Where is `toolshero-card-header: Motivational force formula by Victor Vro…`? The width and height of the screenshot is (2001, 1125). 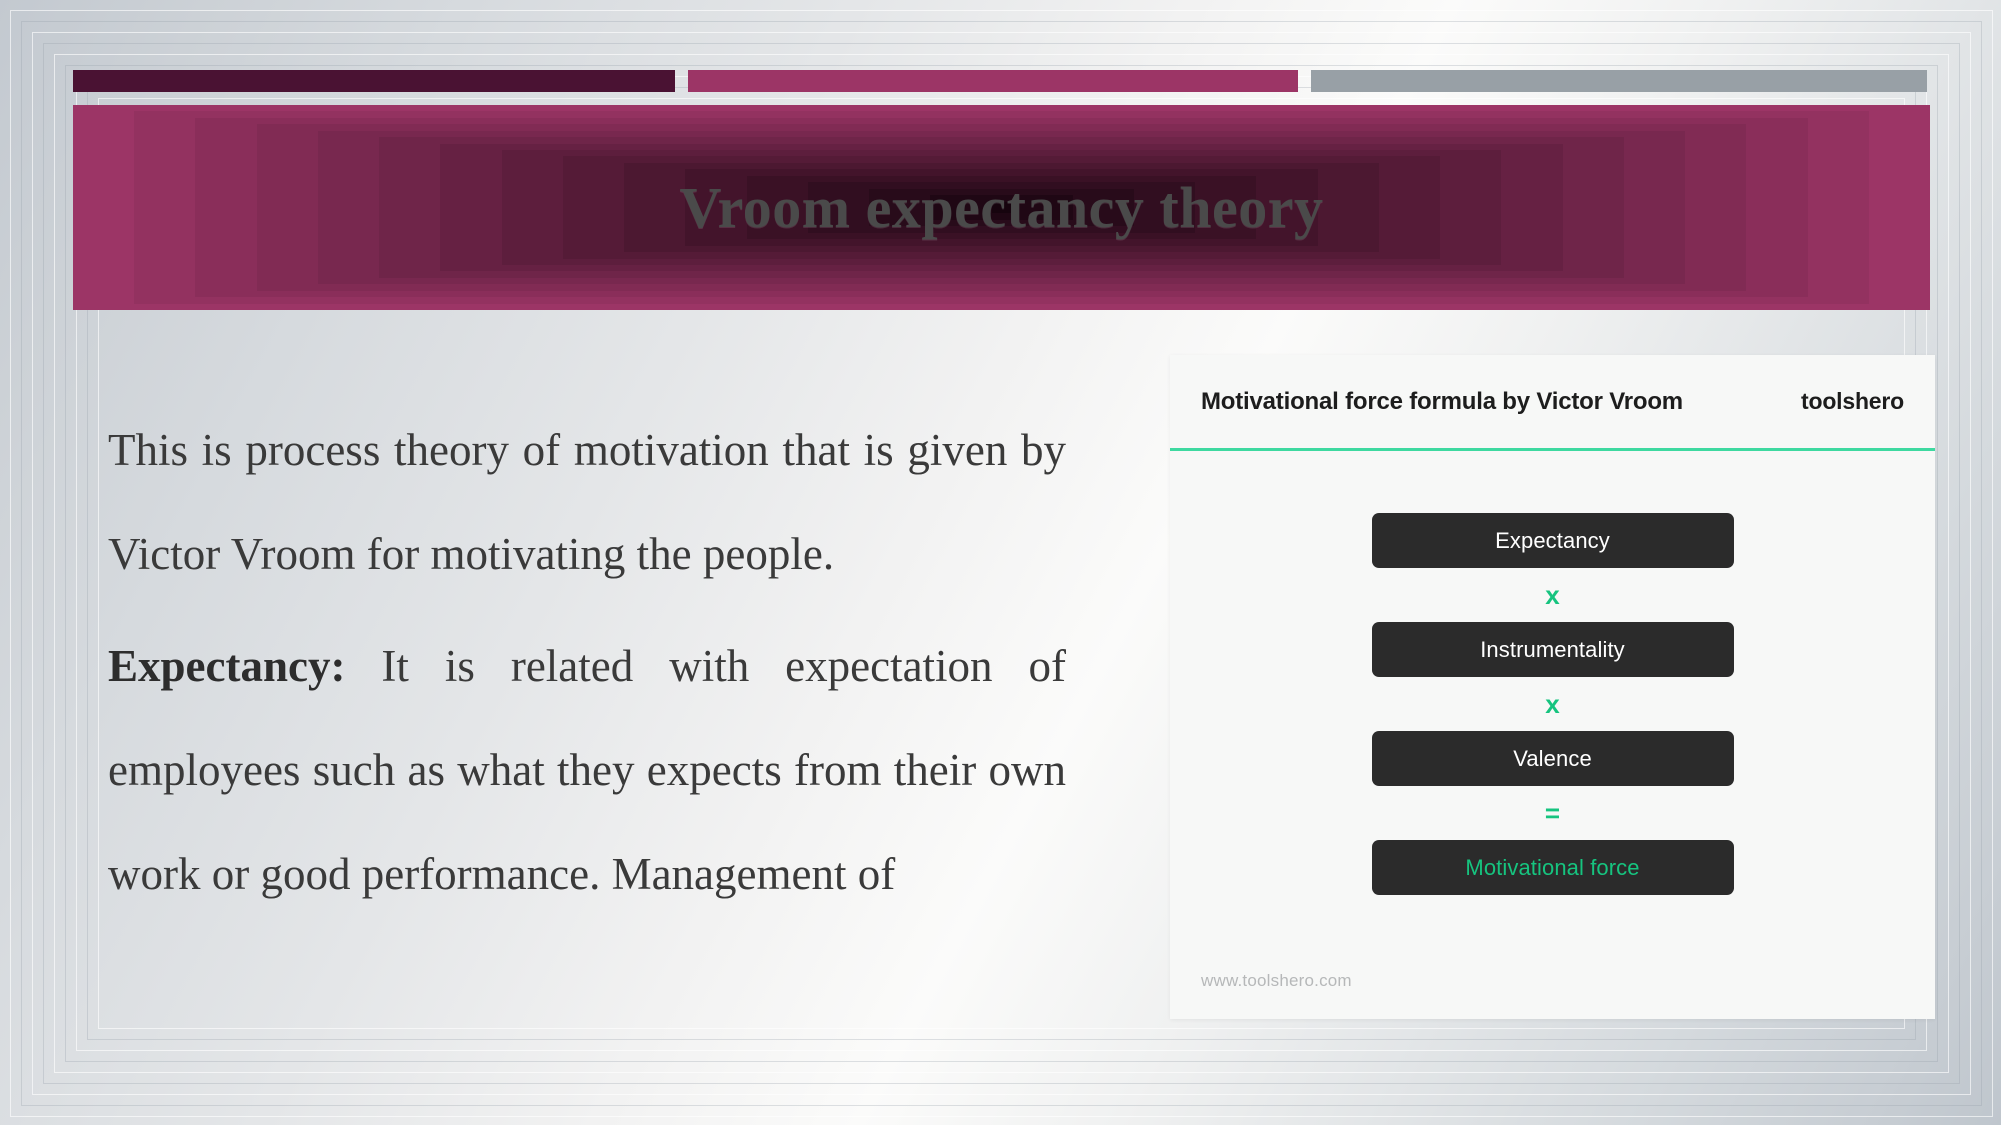 toolshero-card-header: Motivational force formula by Victor Vro… is located at coordinates (1552, 403).